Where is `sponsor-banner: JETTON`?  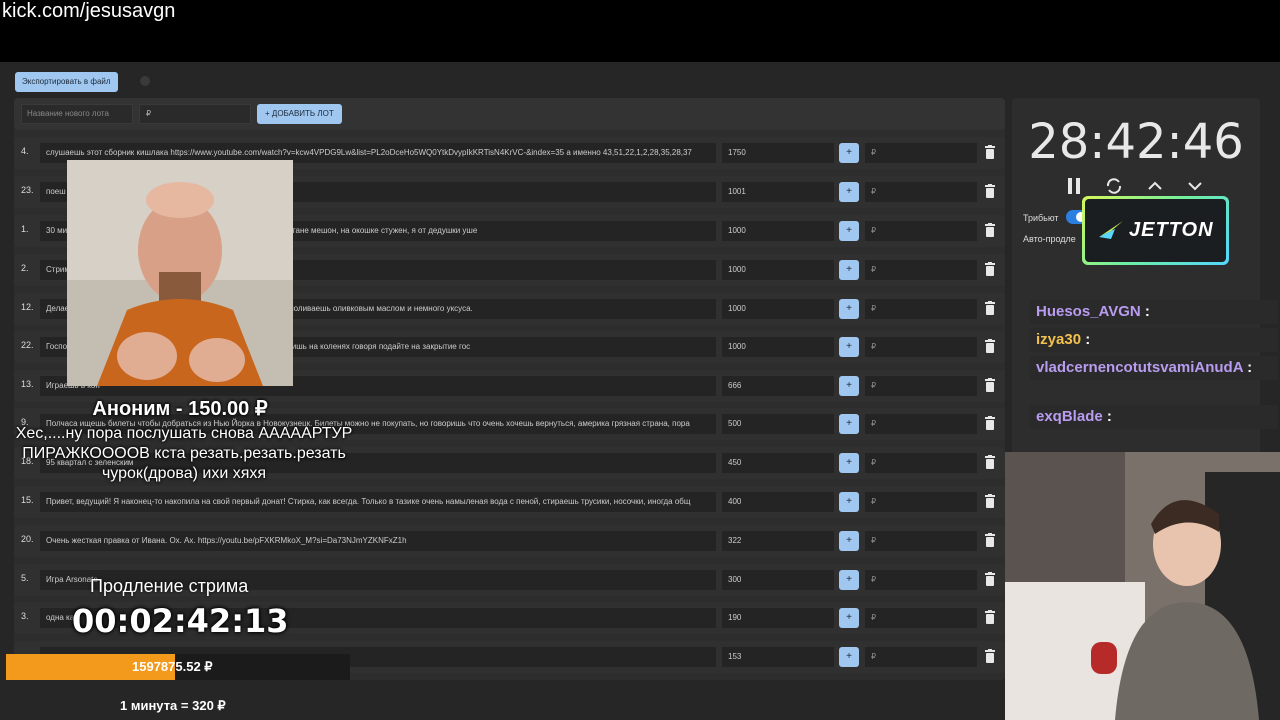
sponsor-banner: JETTON is located at coordinates (1155, 230).